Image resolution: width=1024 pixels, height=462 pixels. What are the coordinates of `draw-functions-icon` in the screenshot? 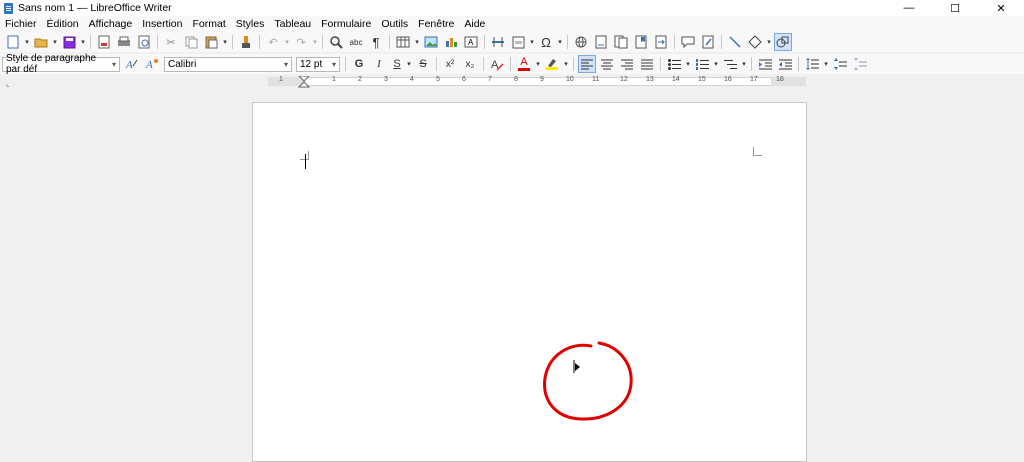 It's located at (783, 42).